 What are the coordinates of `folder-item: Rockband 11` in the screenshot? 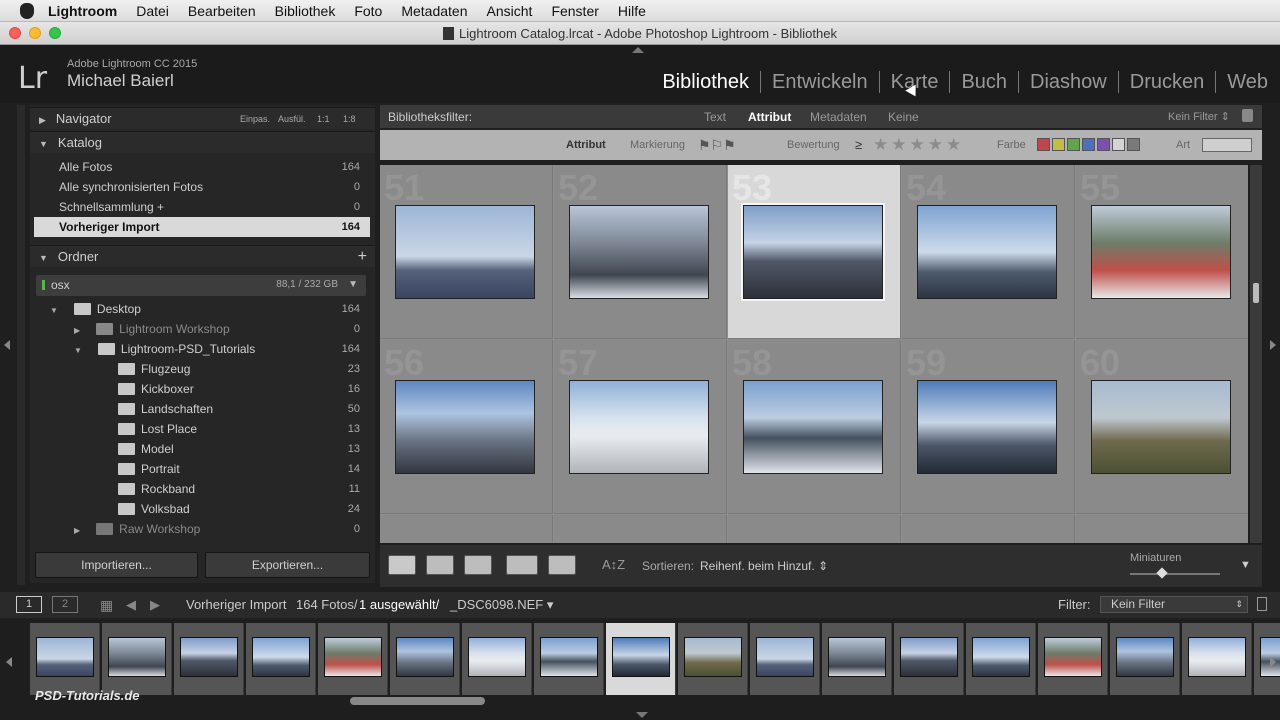 It's located at (202, 489).